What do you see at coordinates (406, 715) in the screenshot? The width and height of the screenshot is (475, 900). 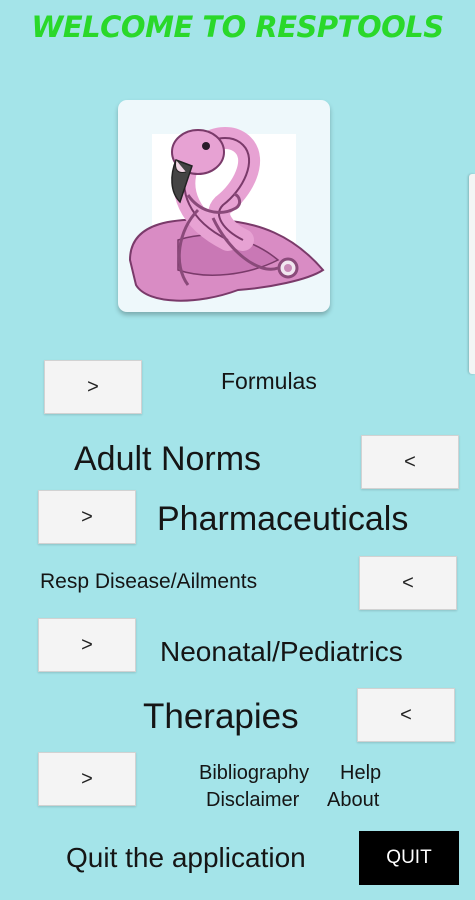 I see `therapies-button: <` at bounding box center [406, 715].